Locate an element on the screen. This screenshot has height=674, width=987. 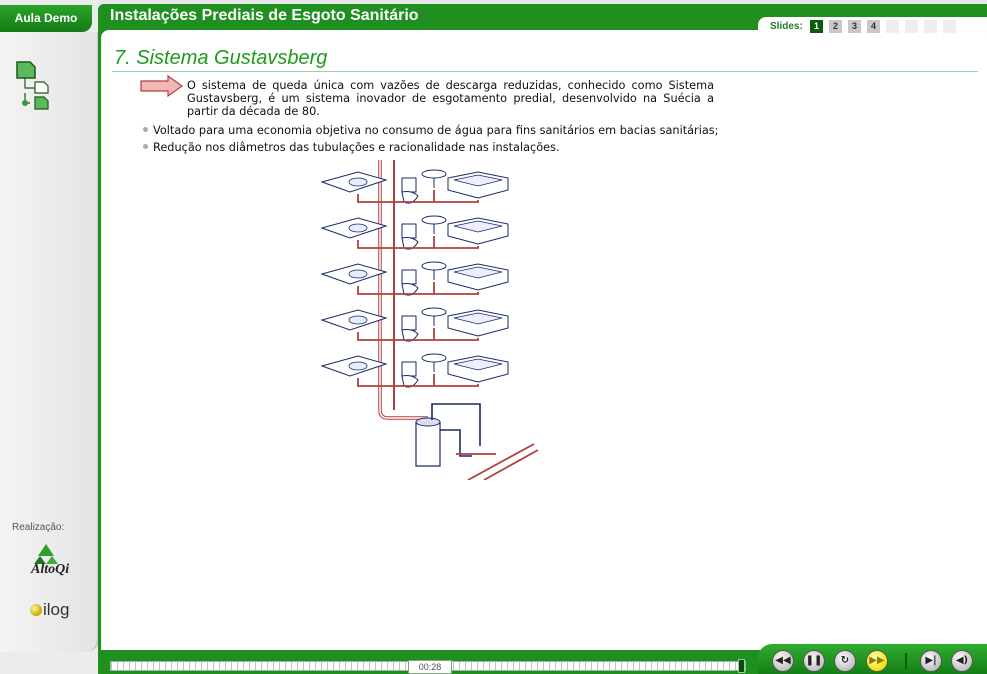
pause-icon: ❚❚ is located at coordinates (814, 661).